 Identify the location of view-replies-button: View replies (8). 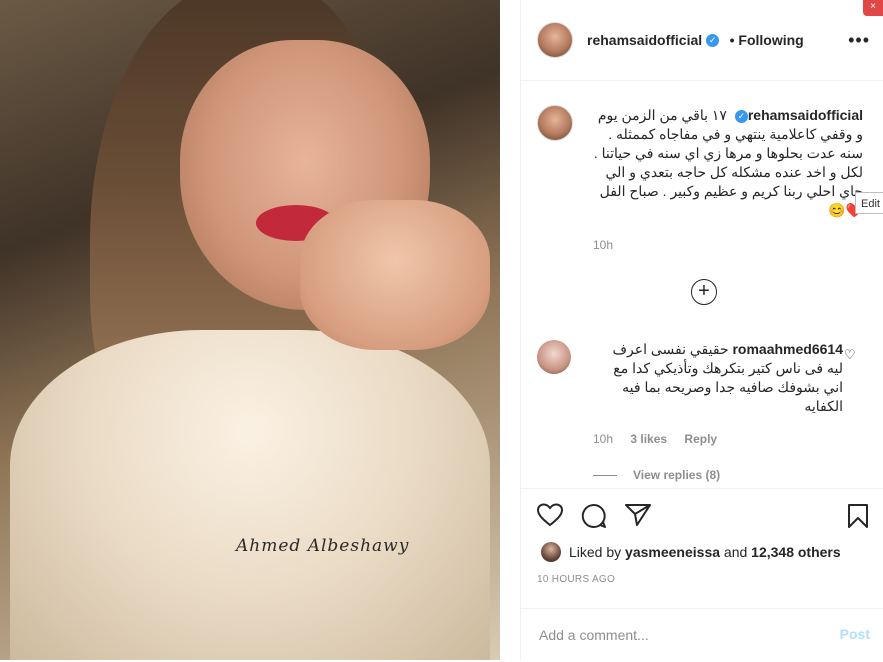
(656, 475).